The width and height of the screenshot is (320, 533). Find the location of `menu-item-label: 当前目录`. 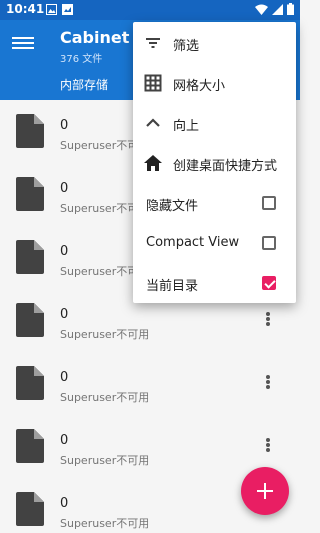

menu-item-label: 当前目录 is located at coordinates (172, 286).